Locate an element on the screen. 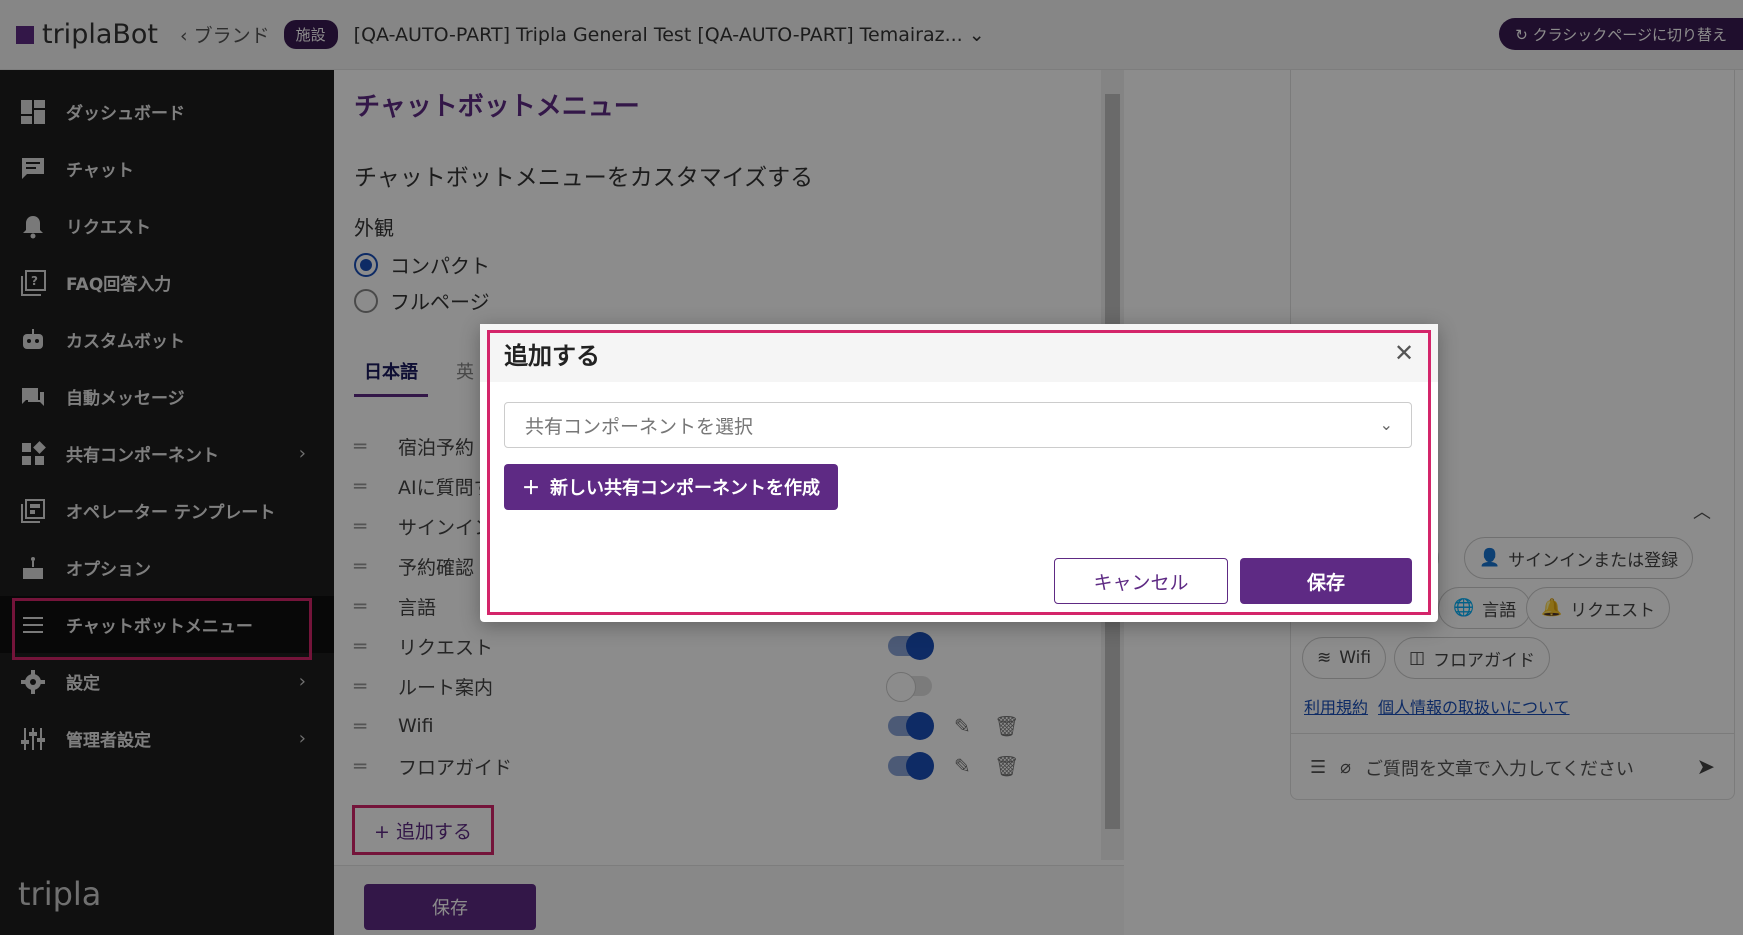 The height and width of the screenshot is (935, 1743). save-button: 保存 is located at coordinates (1326, 581).